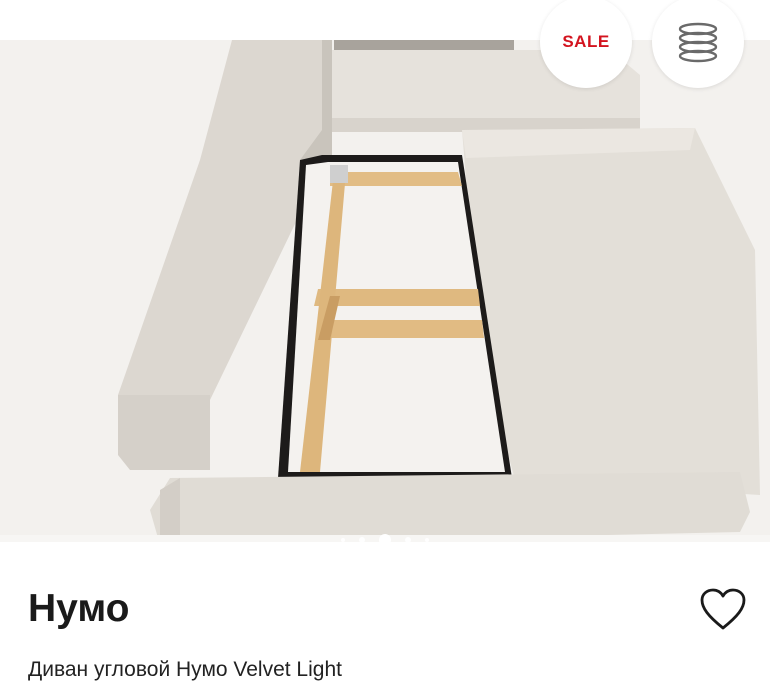 The height and width of the screenshot is (699, 770). I want to click on spring-mechanism-icon, so click(698, 42).